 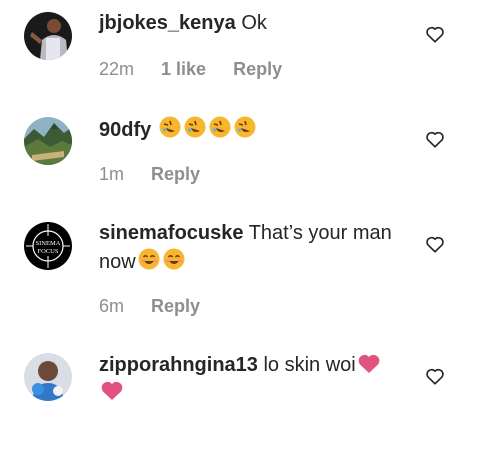 I want to click on comment-time: 1m, so click(x=112, y=174).